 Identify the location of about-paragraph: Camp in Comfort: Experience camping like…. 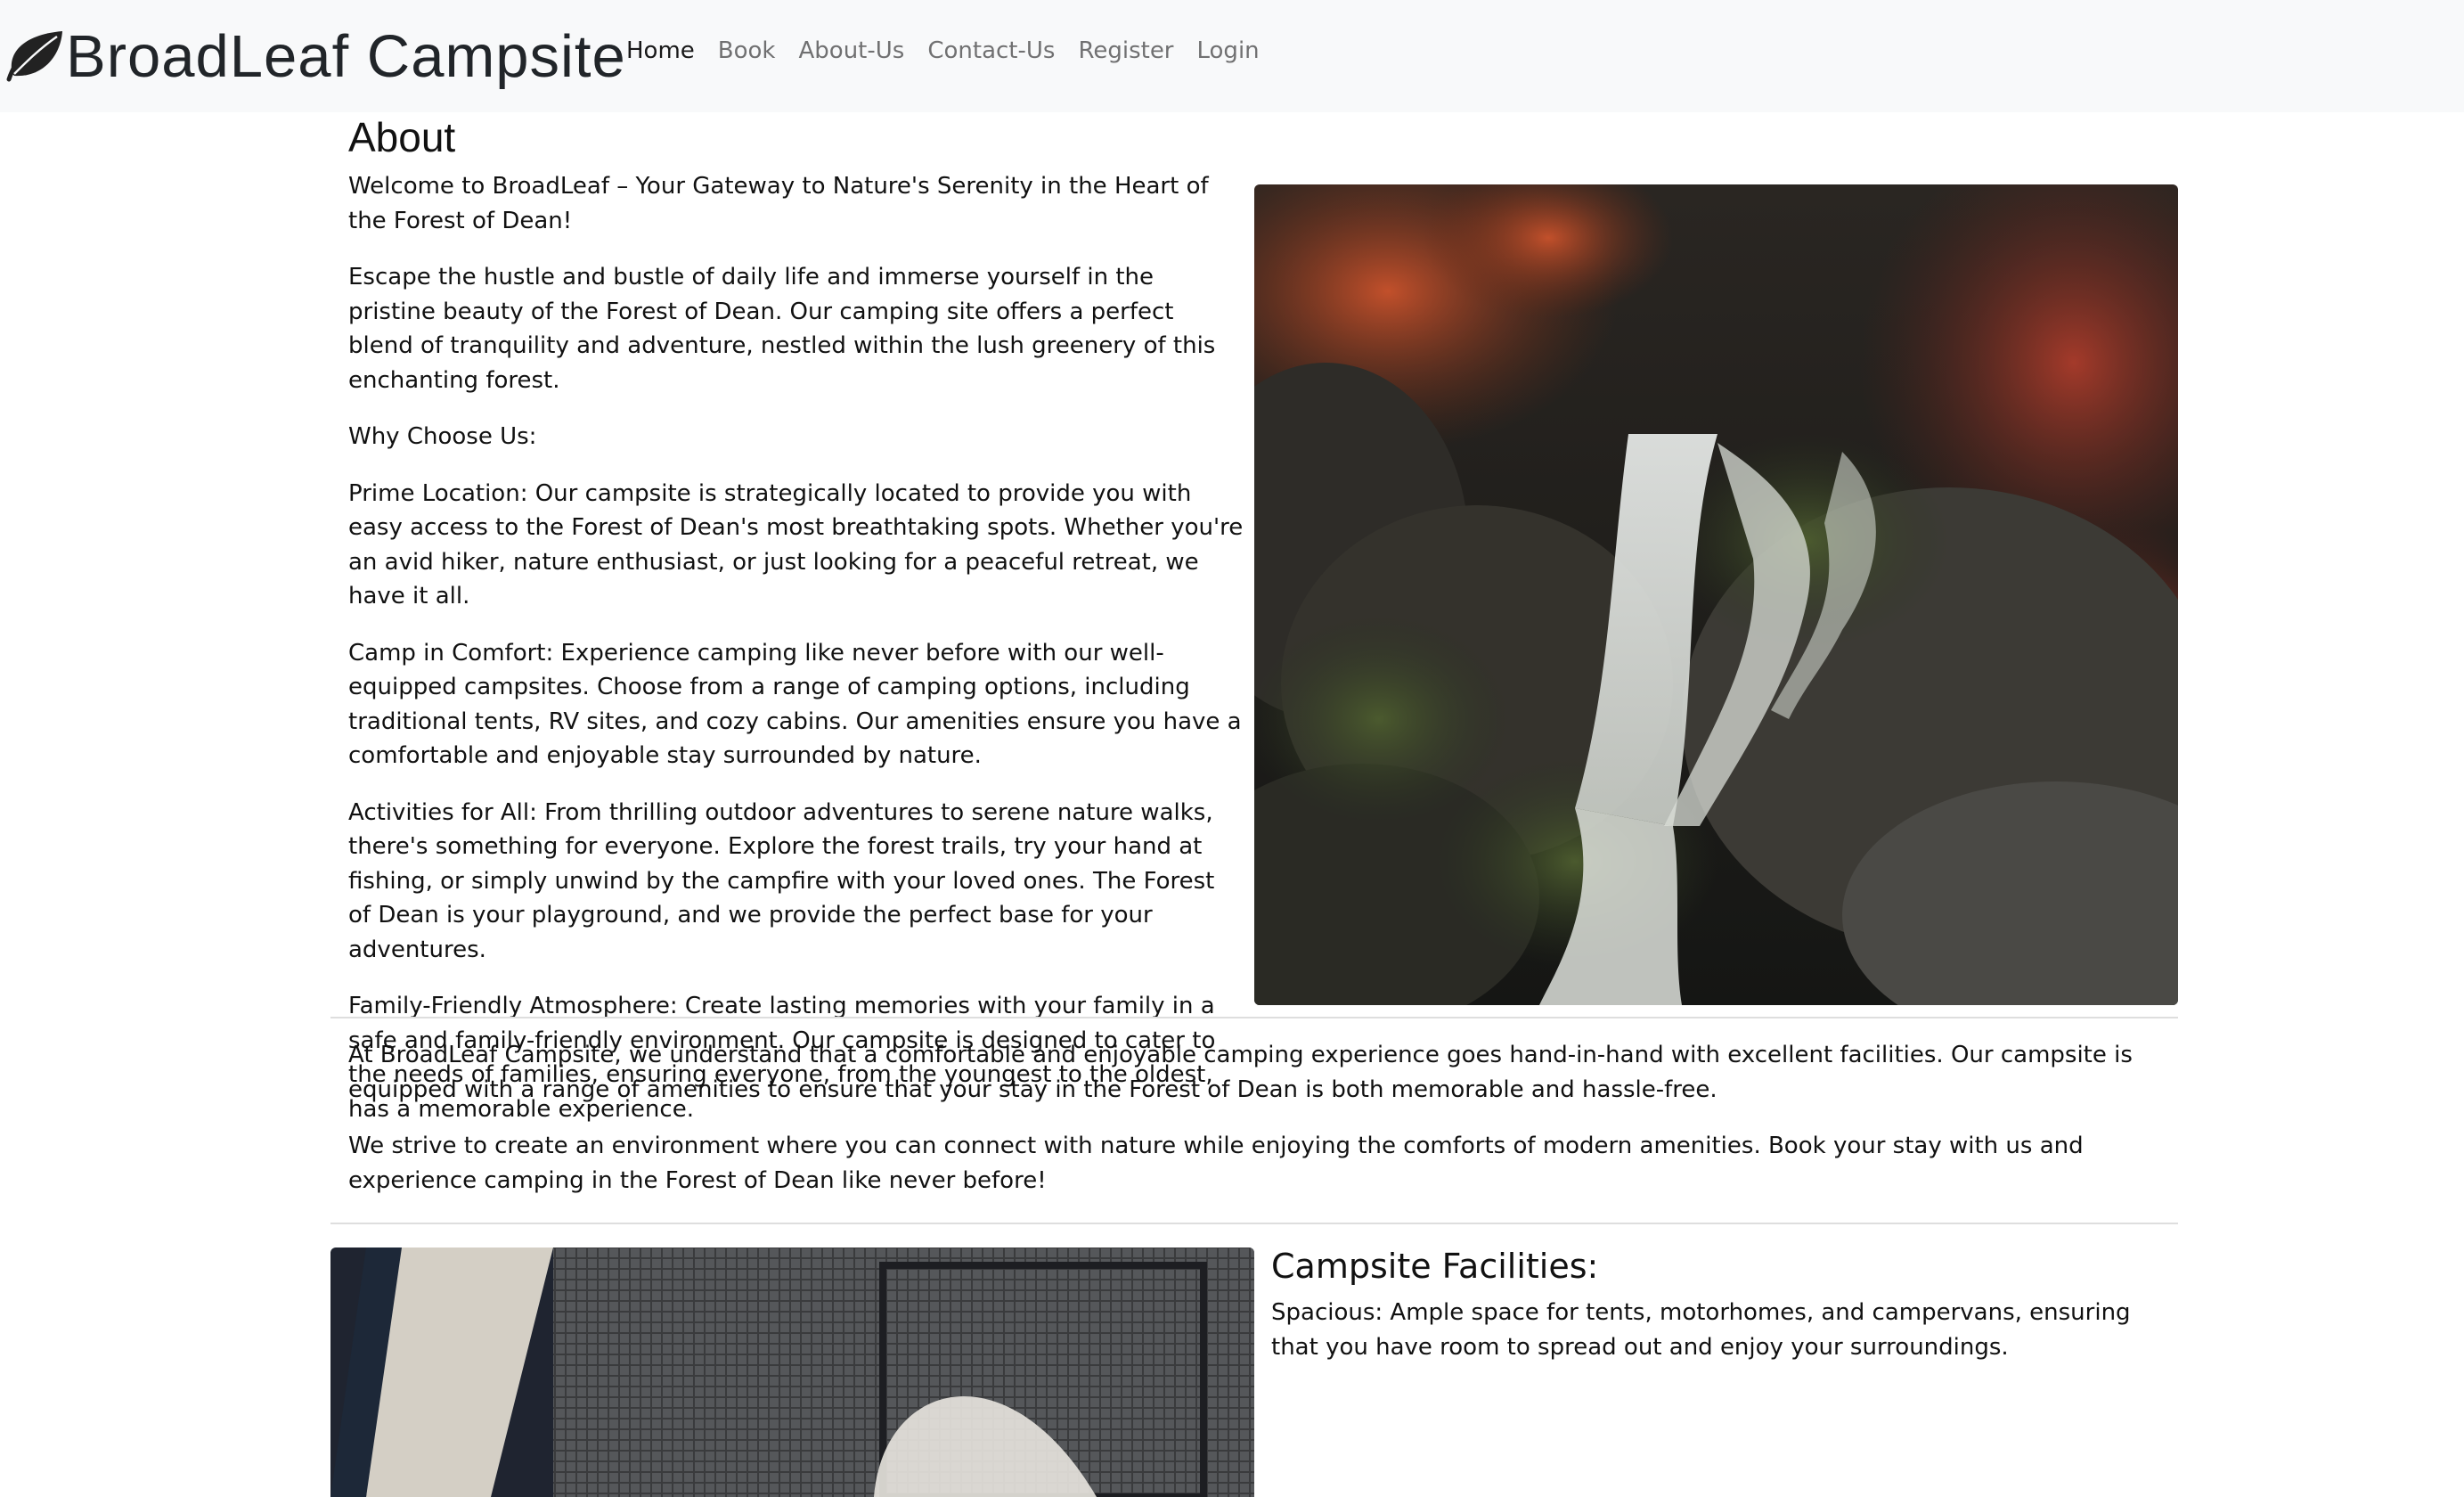
(795, 704).